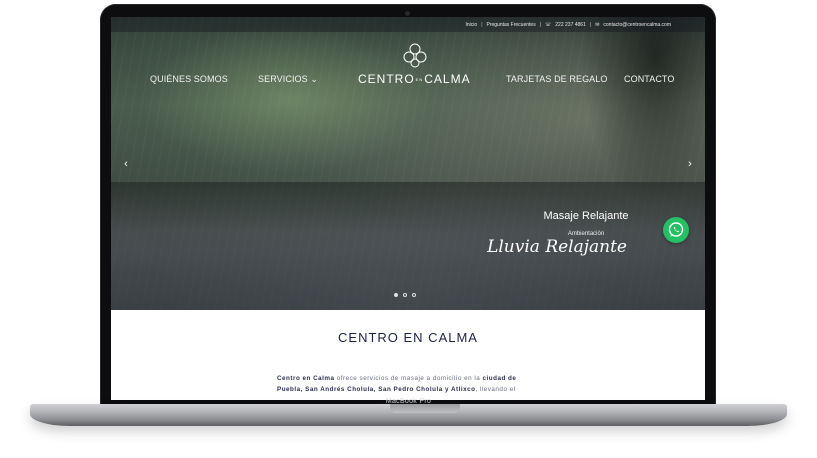  I want to click on nav-item-contacto: CONTACTO, so click(649, 79).